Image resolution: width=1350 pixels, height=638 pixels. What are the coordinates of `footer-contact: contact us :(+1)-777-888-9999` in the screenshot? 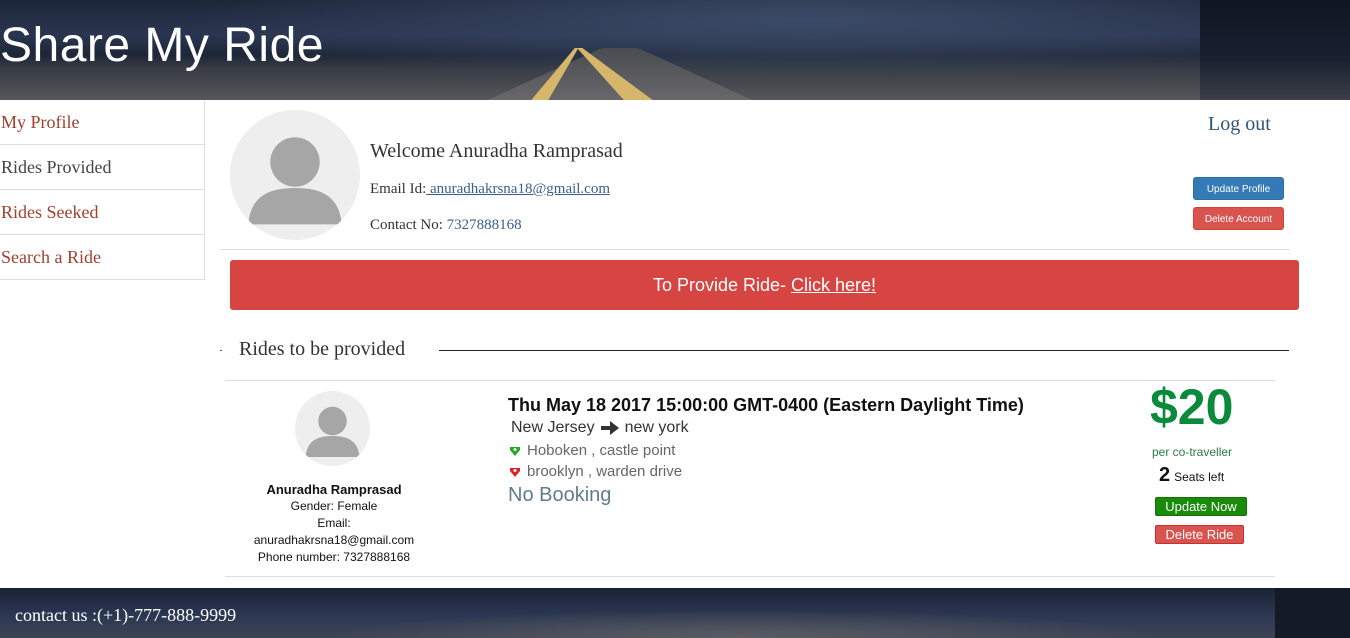 It's located at (126, 615).